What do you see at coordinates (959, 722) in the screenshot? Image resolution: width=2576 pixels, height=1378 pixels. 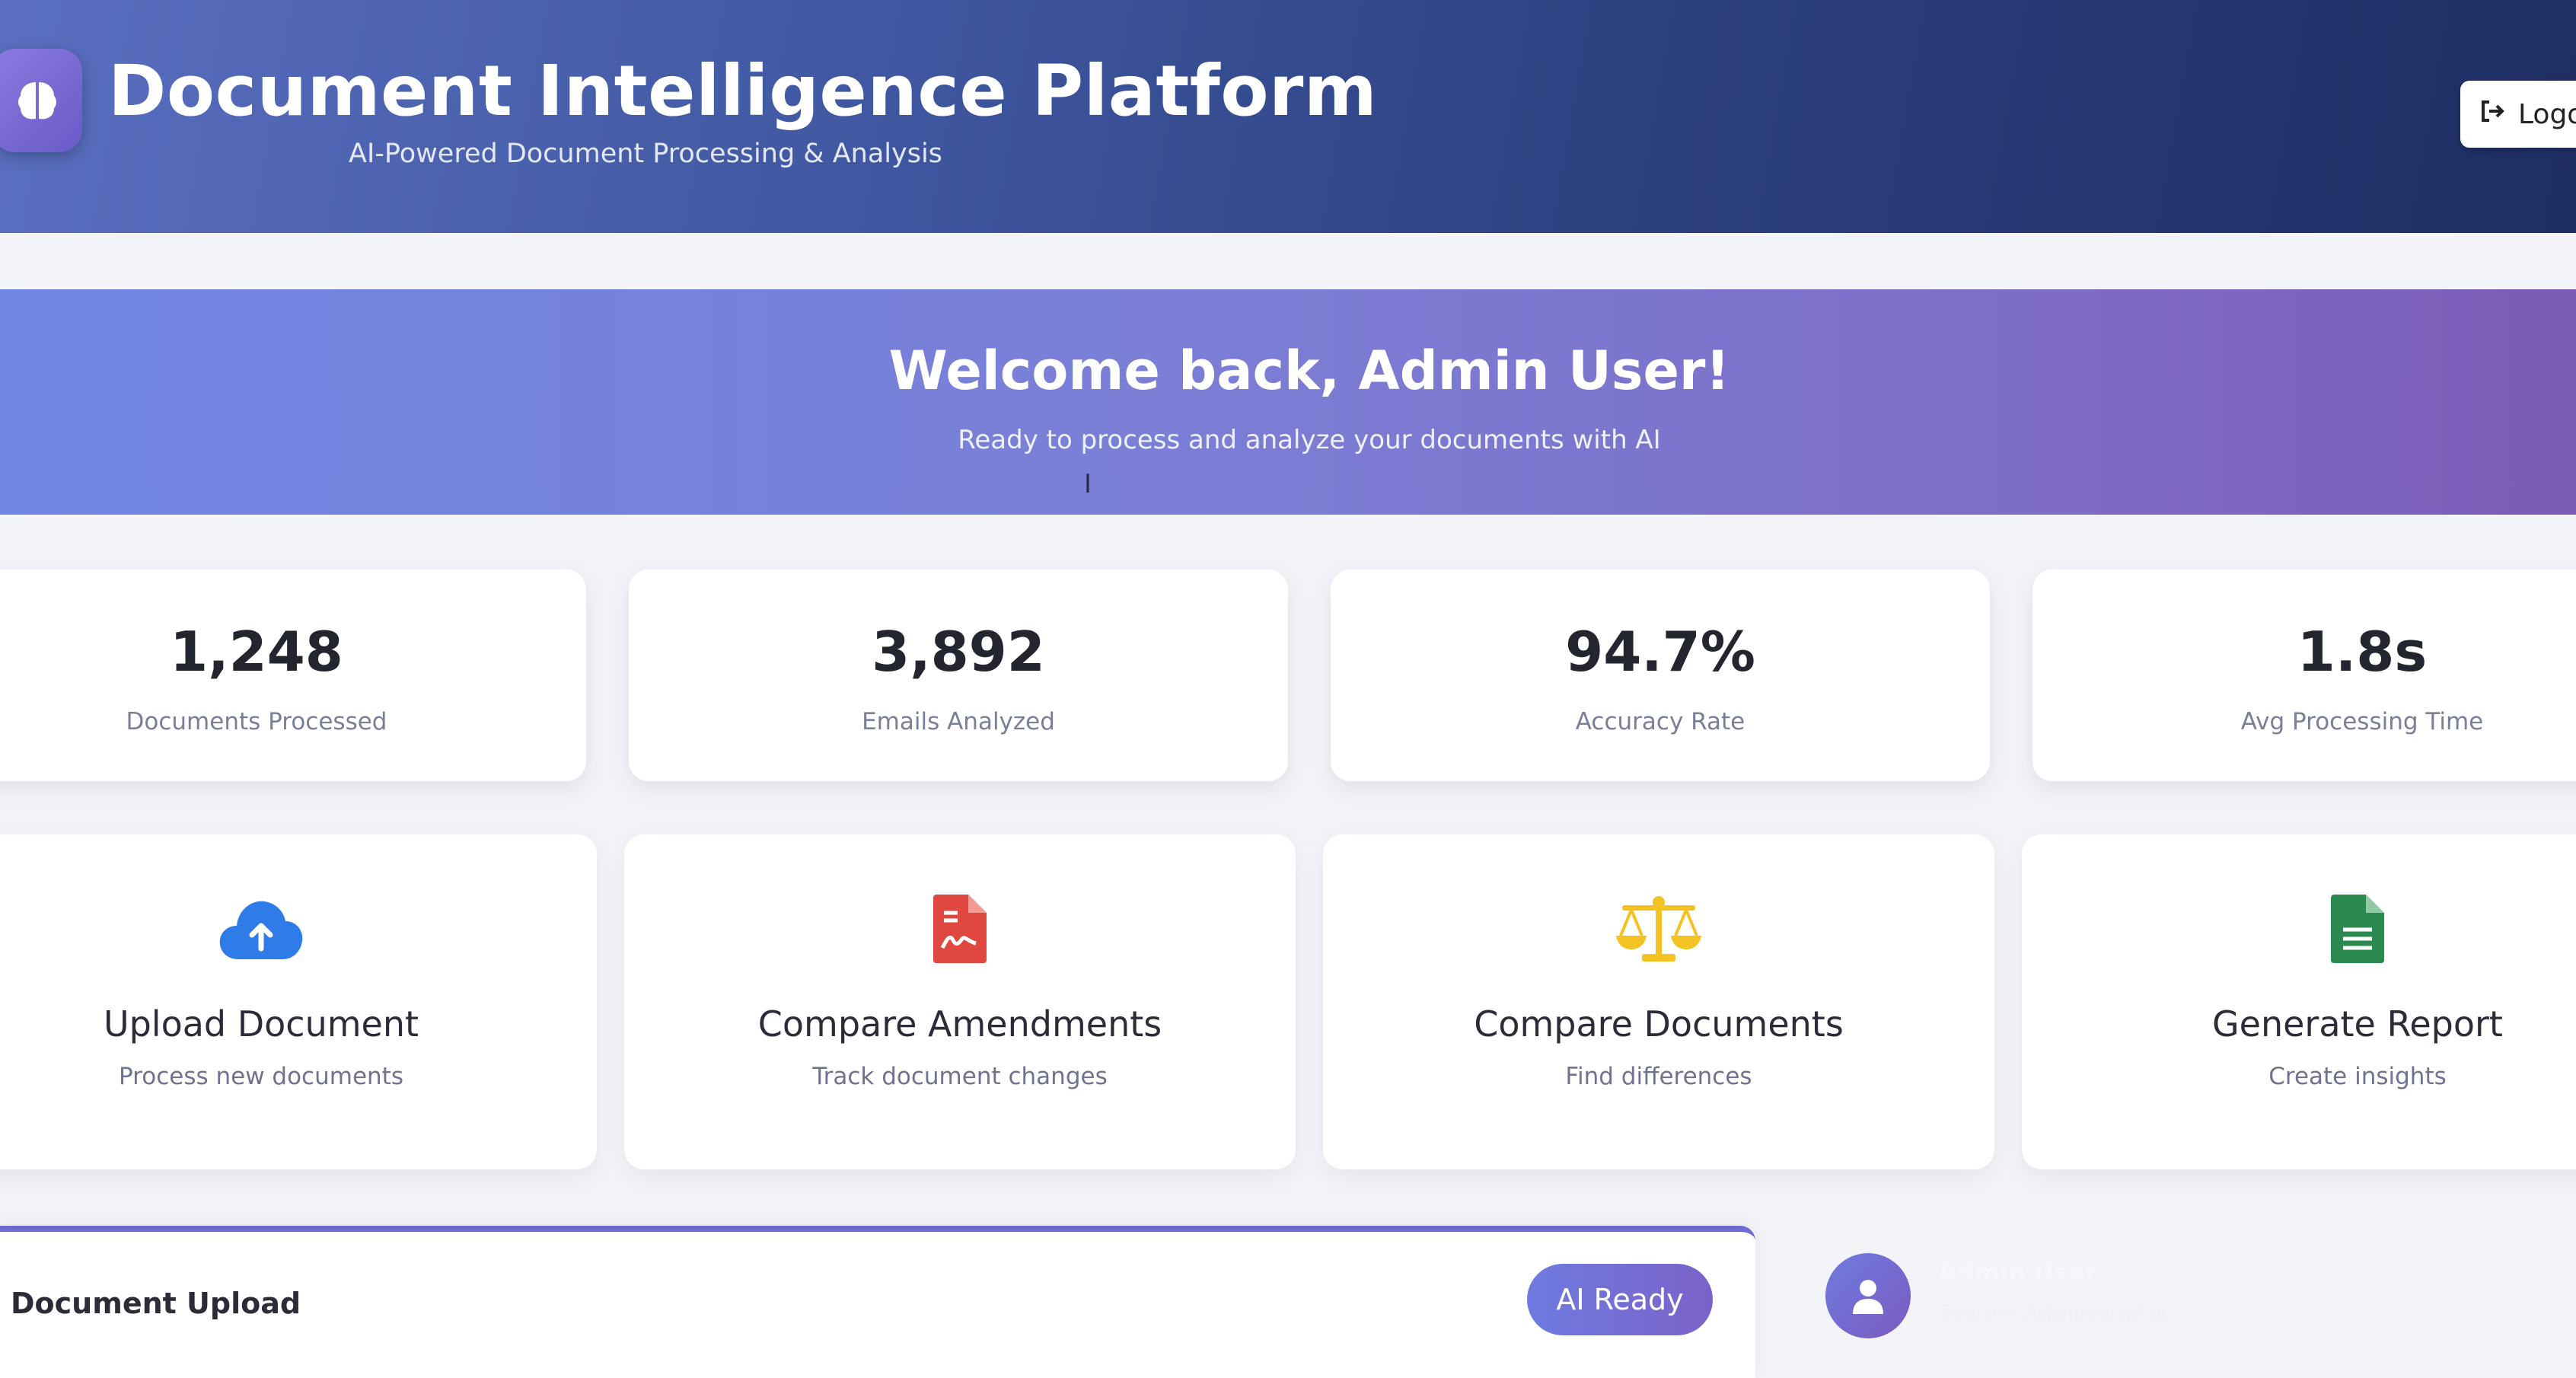 I see `stat-label: Emails Analyzed` at bounding box center [959, 722].